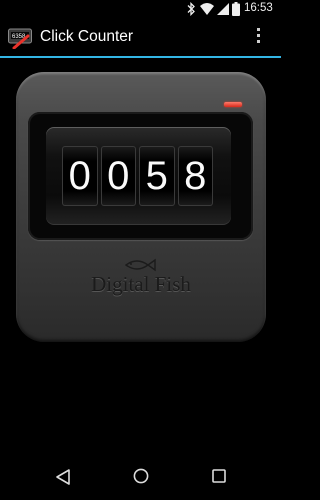 Image resolution: width=320 pixels, height=500 pixels. I want to click on wifi-icon, so click(207, 9).